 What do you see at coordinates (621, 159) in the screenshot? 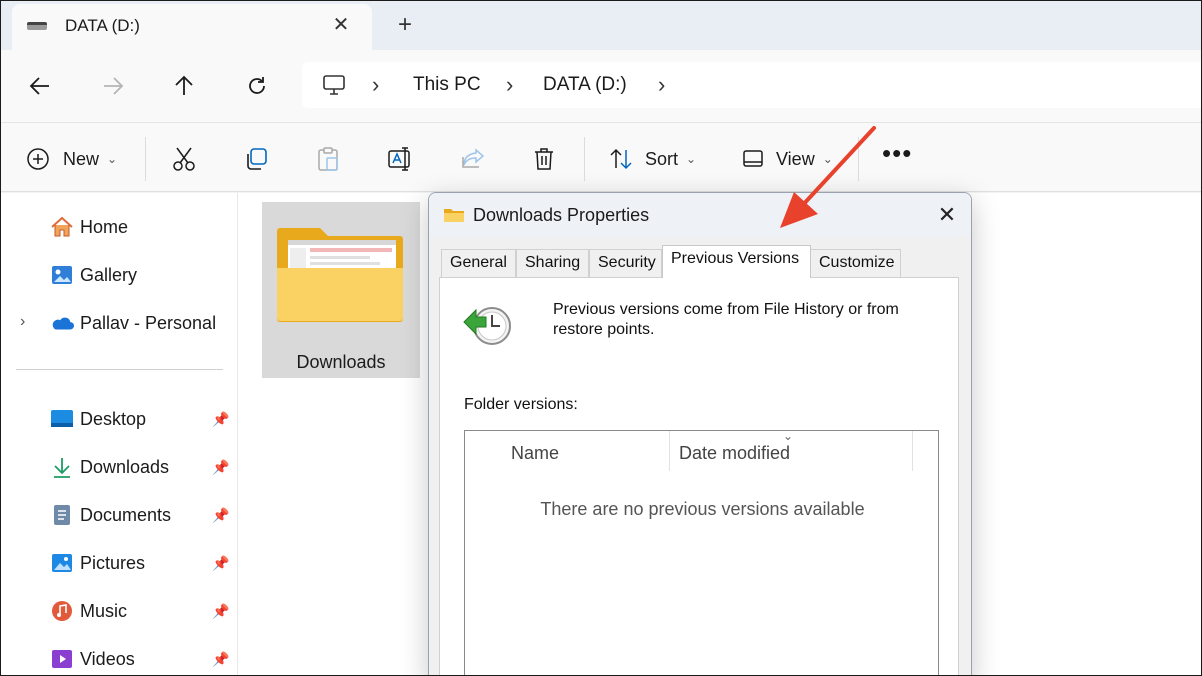
I see `sort-icon` at bounding box center [621, 159].